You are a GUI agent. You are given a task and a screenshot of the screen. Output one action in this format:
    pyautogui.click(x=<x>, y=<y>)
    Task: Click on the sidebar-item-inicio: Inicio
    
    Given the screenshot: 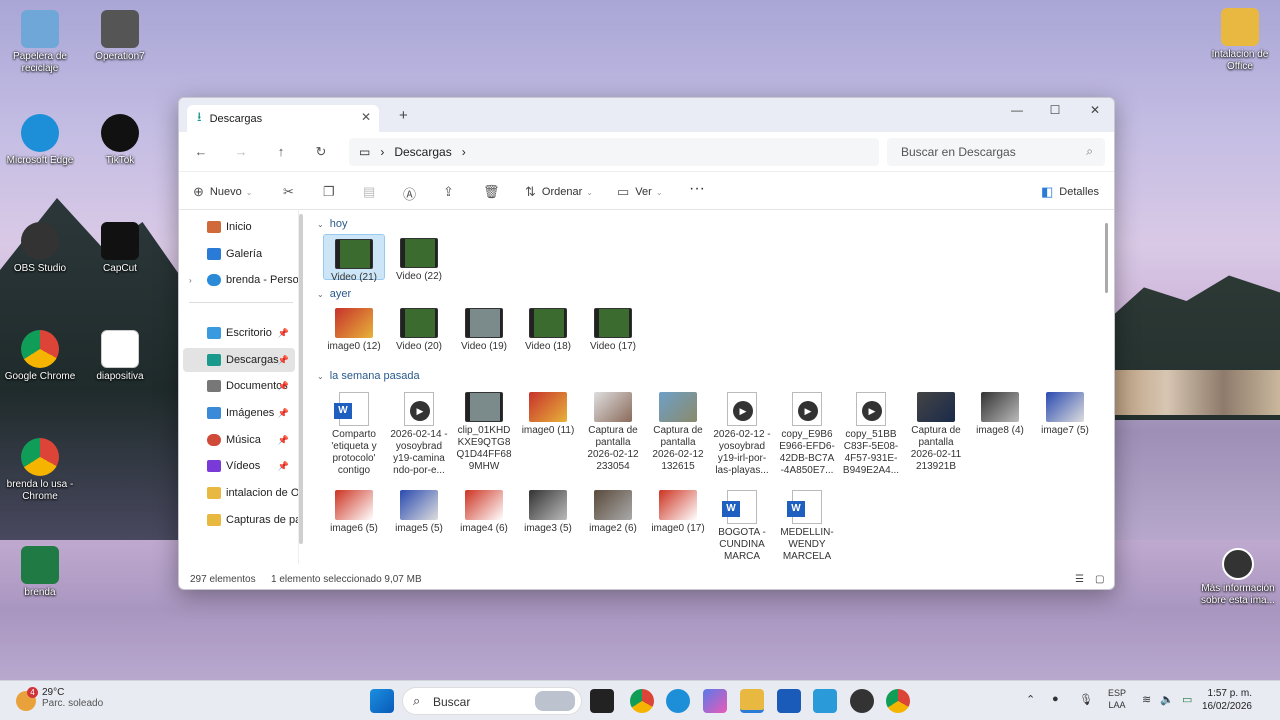 What is the action you would take?
    pyautogui.click(x=239, y=227)
    